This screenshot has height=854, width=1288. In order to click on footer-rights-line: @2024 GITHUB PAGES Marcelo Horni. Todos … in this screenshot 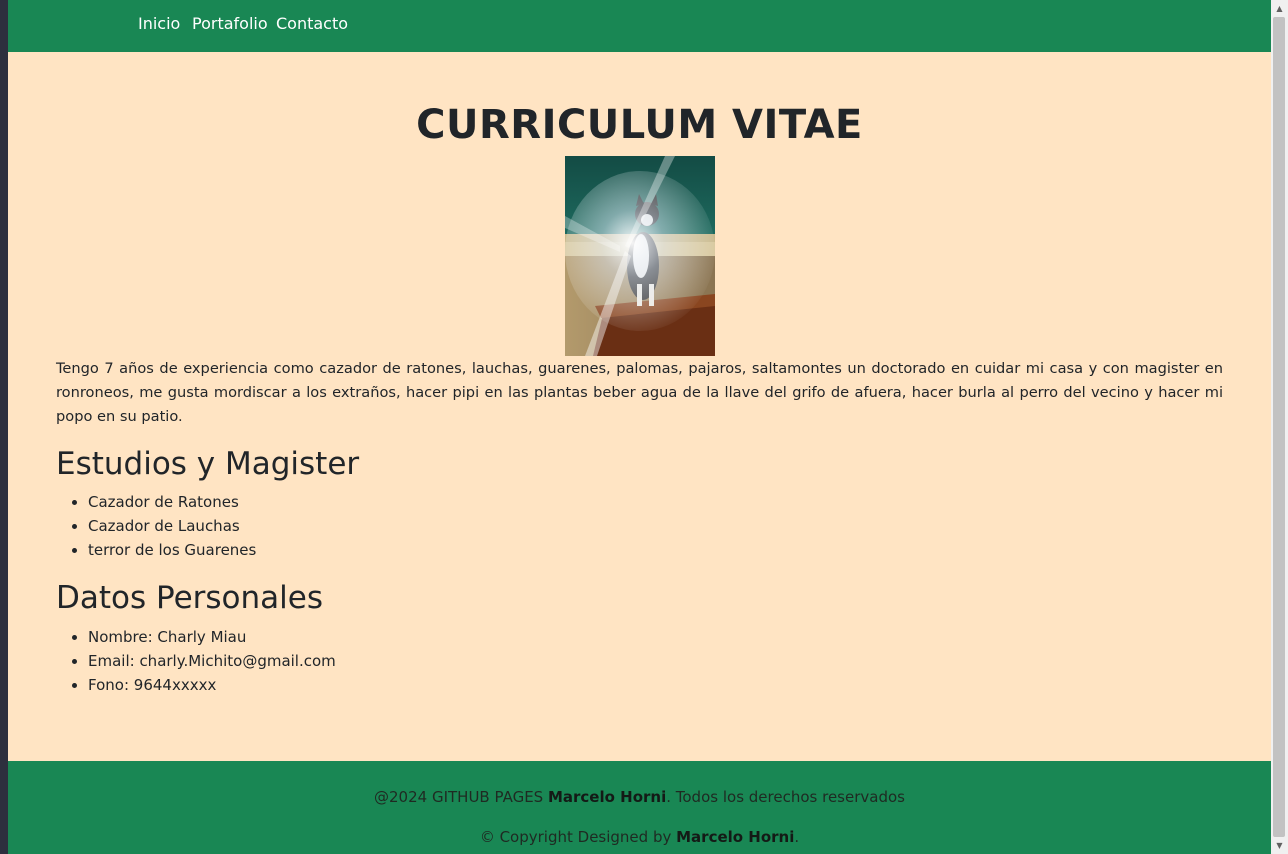, I will do `click(639, 797)`.